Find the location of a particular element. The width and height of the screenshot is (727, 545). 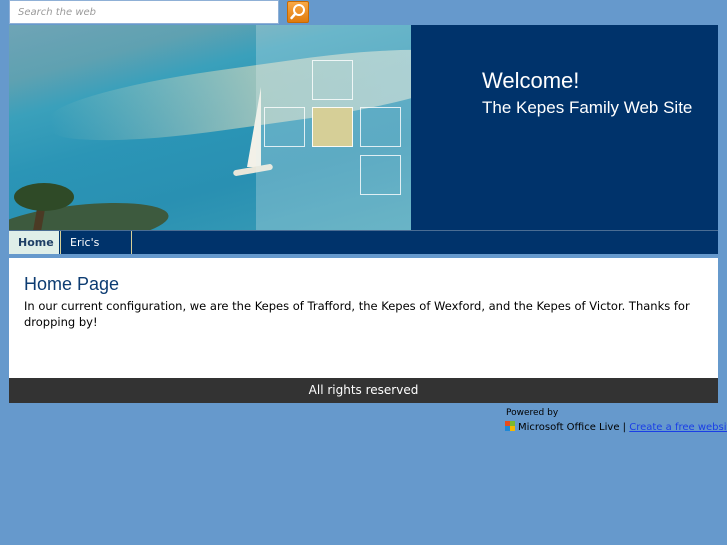

page-title: Home Page is located at coordinates (72, 284).